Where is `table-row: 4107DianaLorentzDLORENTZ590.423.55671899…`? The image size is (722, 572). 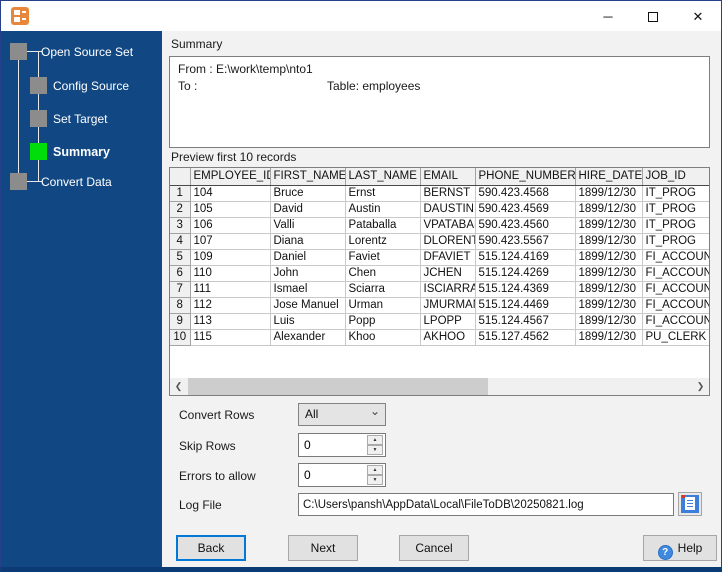 table-row: 4107DianaLorentzDLORENTZ590.423.55671899… is located at coordinates (439, 241).